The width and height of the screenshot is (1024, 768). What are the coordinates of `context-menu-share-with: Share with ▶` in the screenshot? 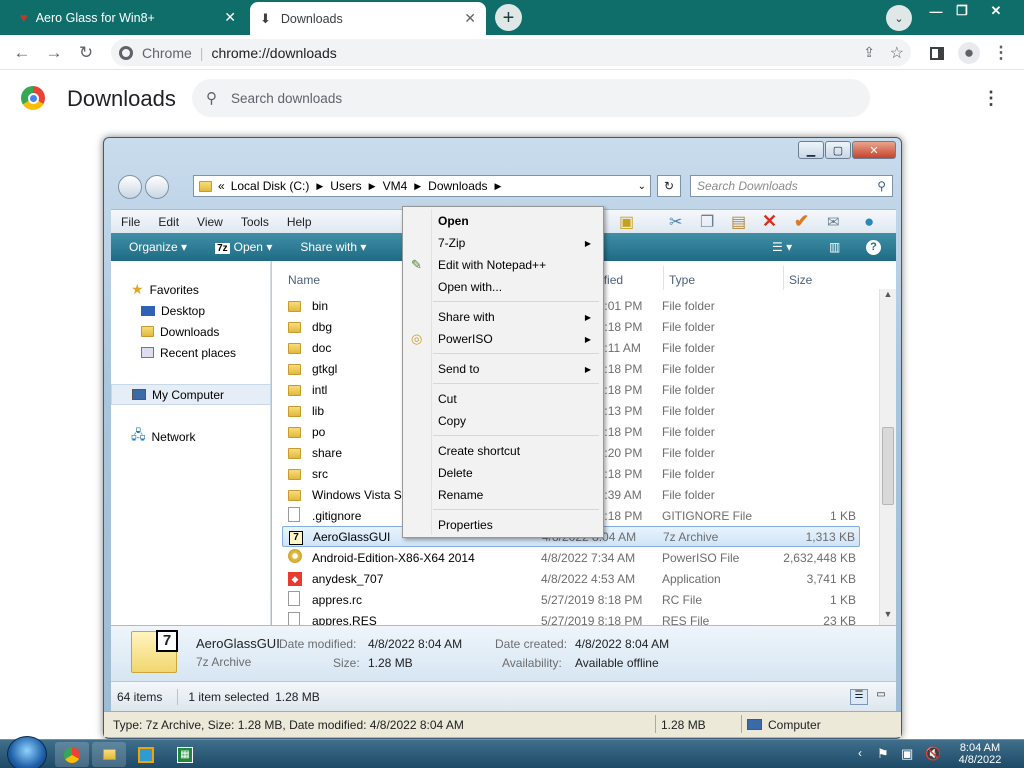 It's located at (503, 317).